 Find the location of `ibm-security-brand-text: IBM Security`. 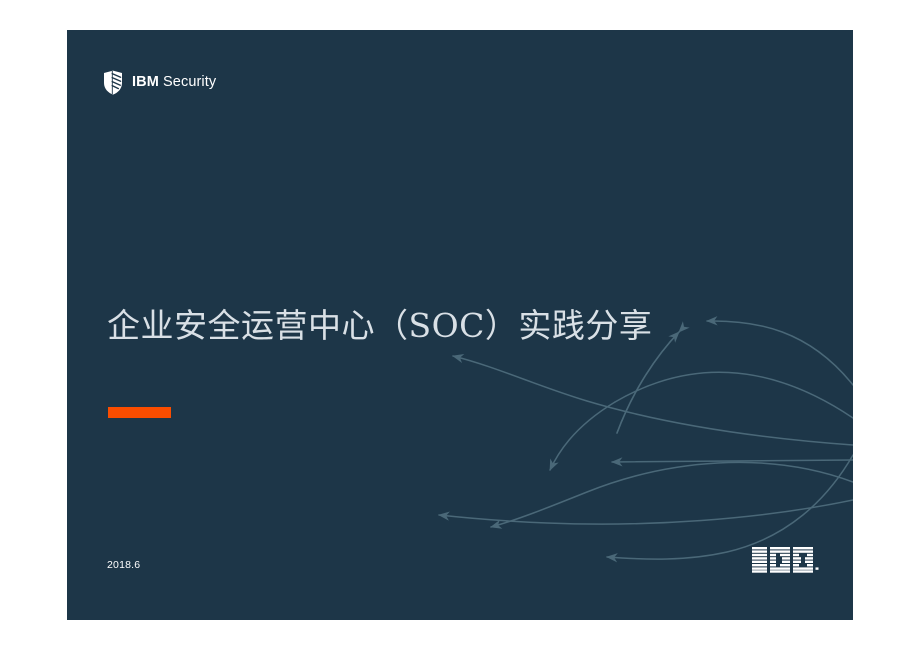

ibm-security-brand-text: IBM Security is located at coordinates (174, 82).